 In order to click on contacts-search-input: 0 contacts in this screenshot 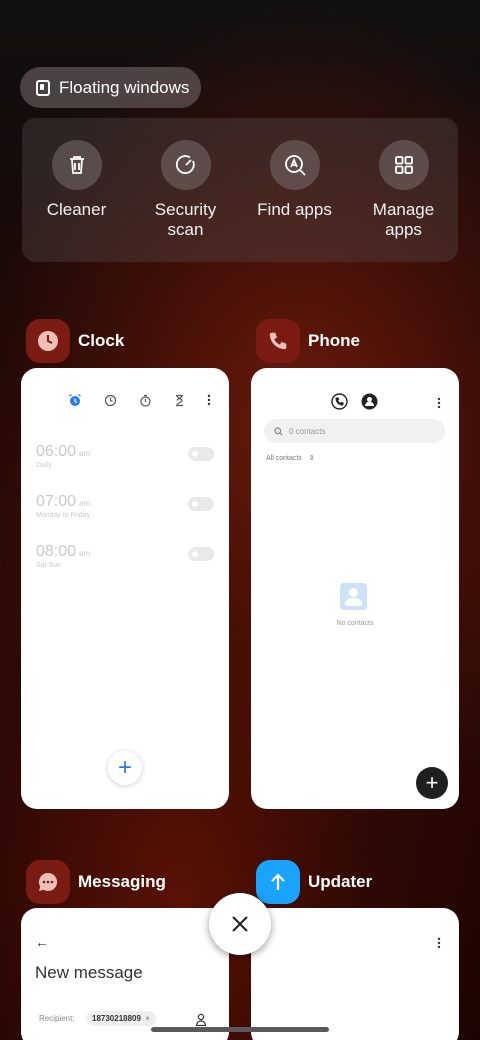, I will do `click(354, 431)`.